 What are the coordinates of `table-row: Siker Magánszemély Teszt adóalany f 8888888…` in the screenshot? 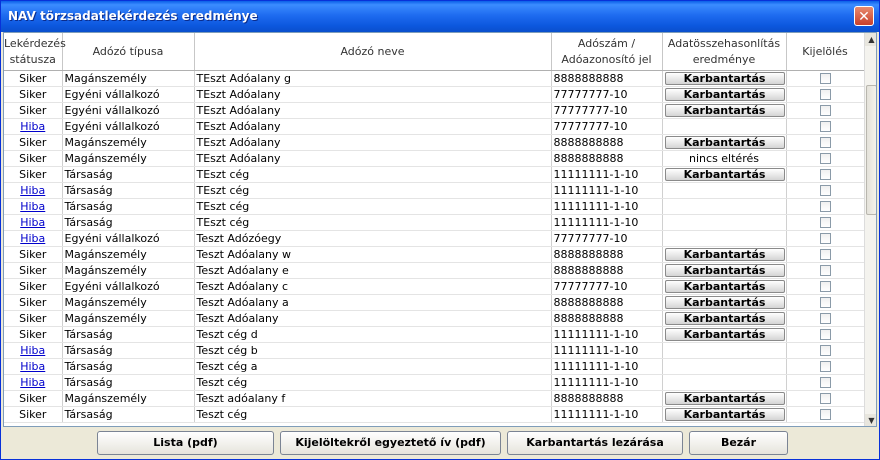 It's located at (434, 398).